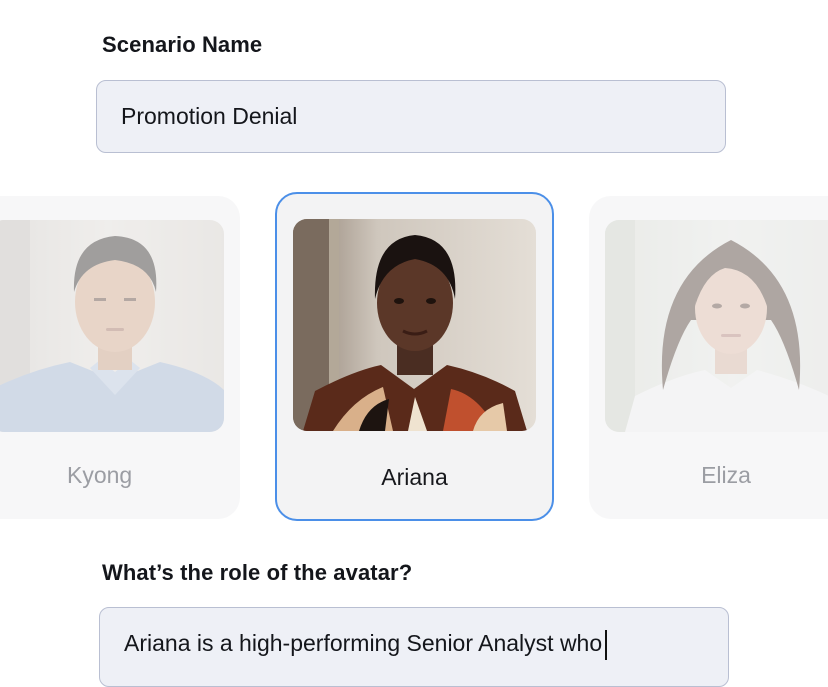  What do you see at coordinates (112, 326) in the screenshot?
I see `avatar-photo-kyong` at bounding box center [112, 326].